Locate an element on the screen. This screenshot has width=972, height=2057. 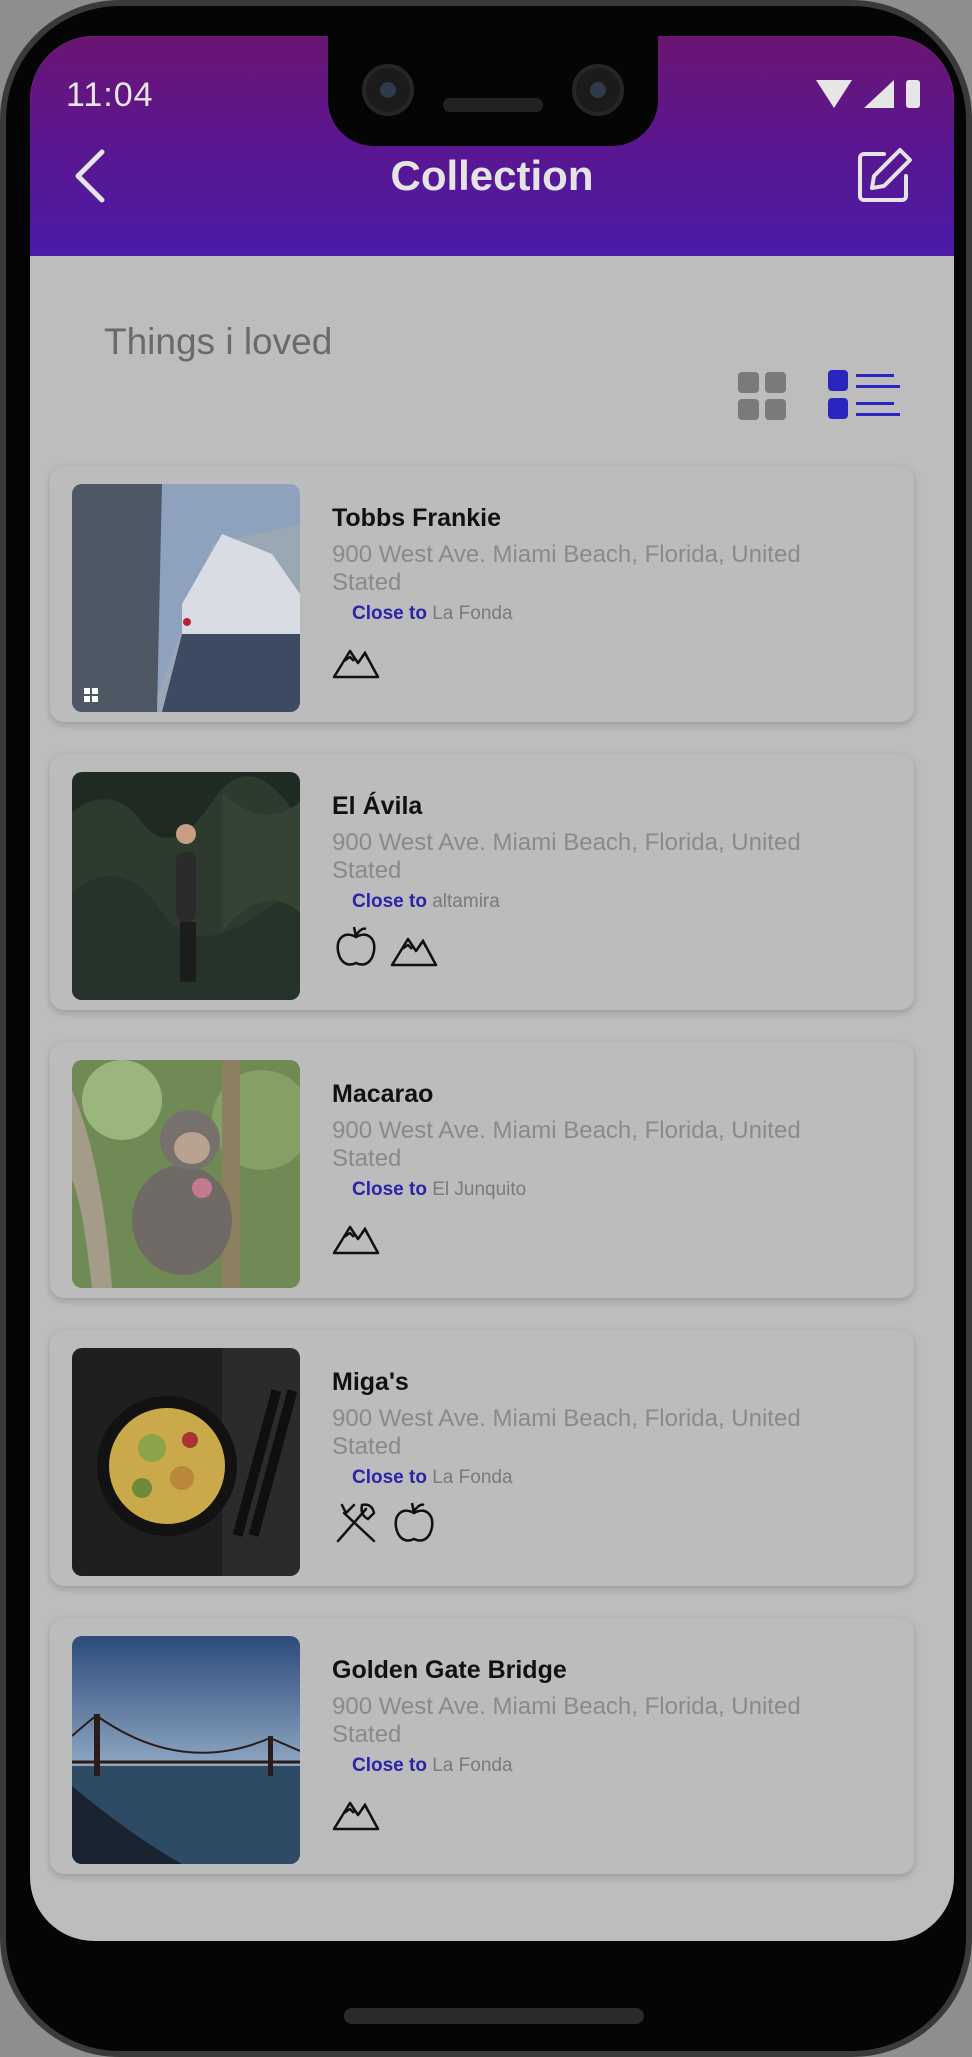
home-indicator is located at coordinates (494, 2016).